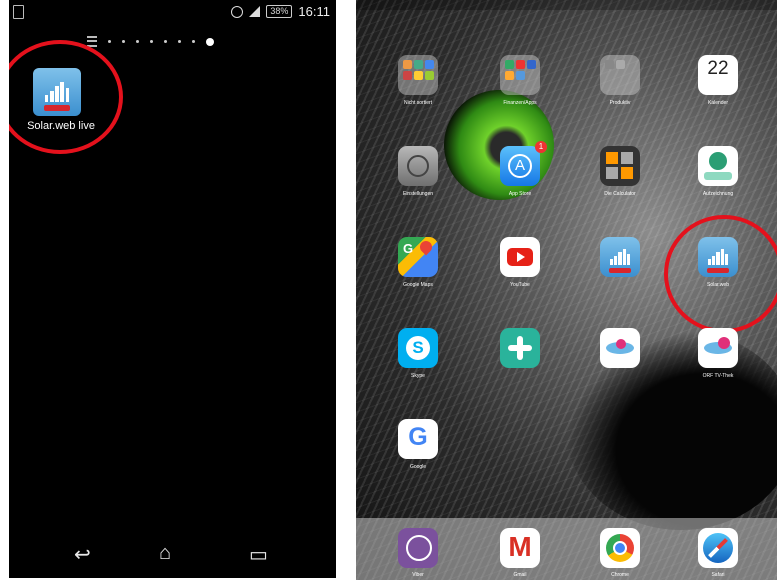 The height and width of the screenshot is (580, 777). Describe the element at coordinates (718, 166) in the screenshot. I see `recorder-app-icon` at that location.